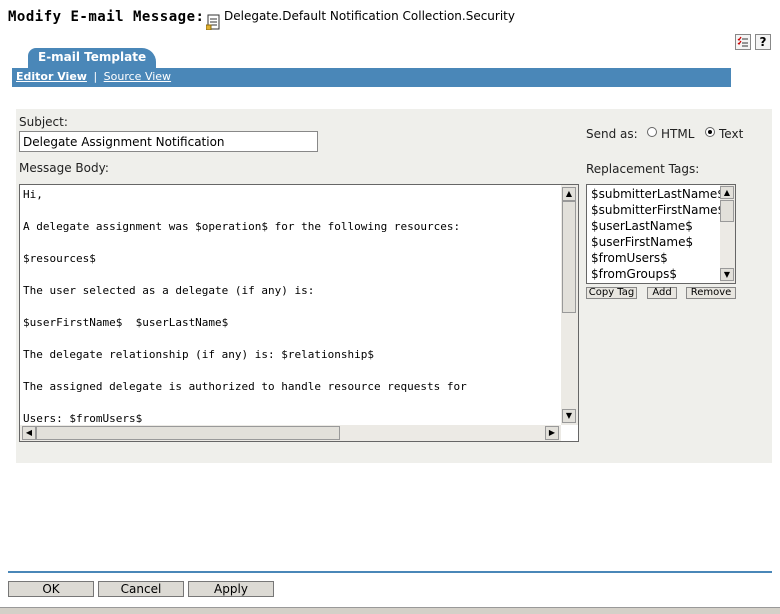 The width and height of the screenshot is (780, 614). Describe the element at coordinates (569, 416) in the screenshot. I see `scroll-down-arrow: ▼` at that location.